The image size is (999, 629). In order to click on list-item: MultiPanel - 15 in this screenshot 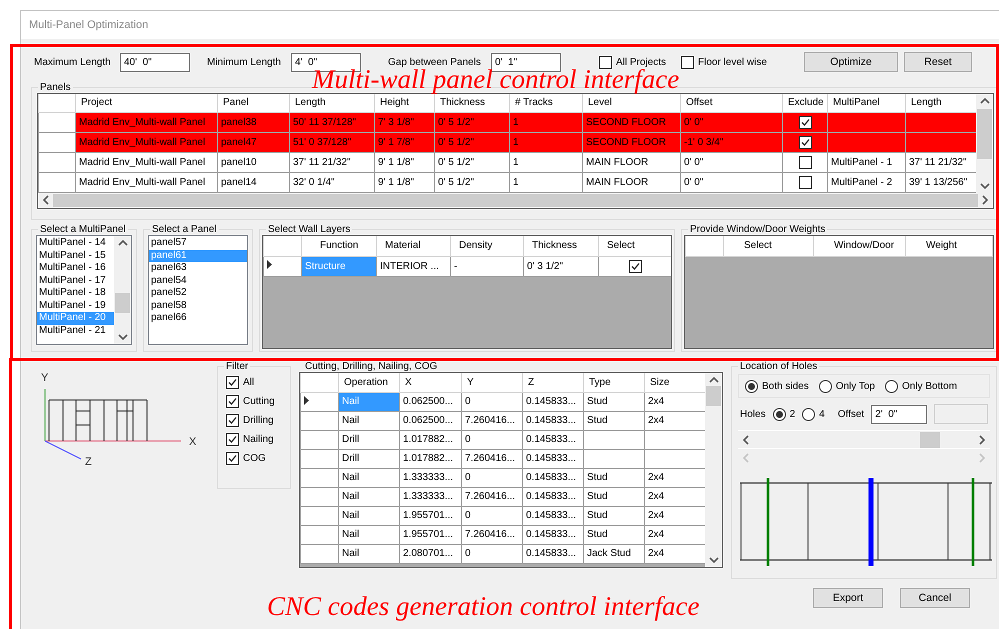, I will do `click(75, 256)`.